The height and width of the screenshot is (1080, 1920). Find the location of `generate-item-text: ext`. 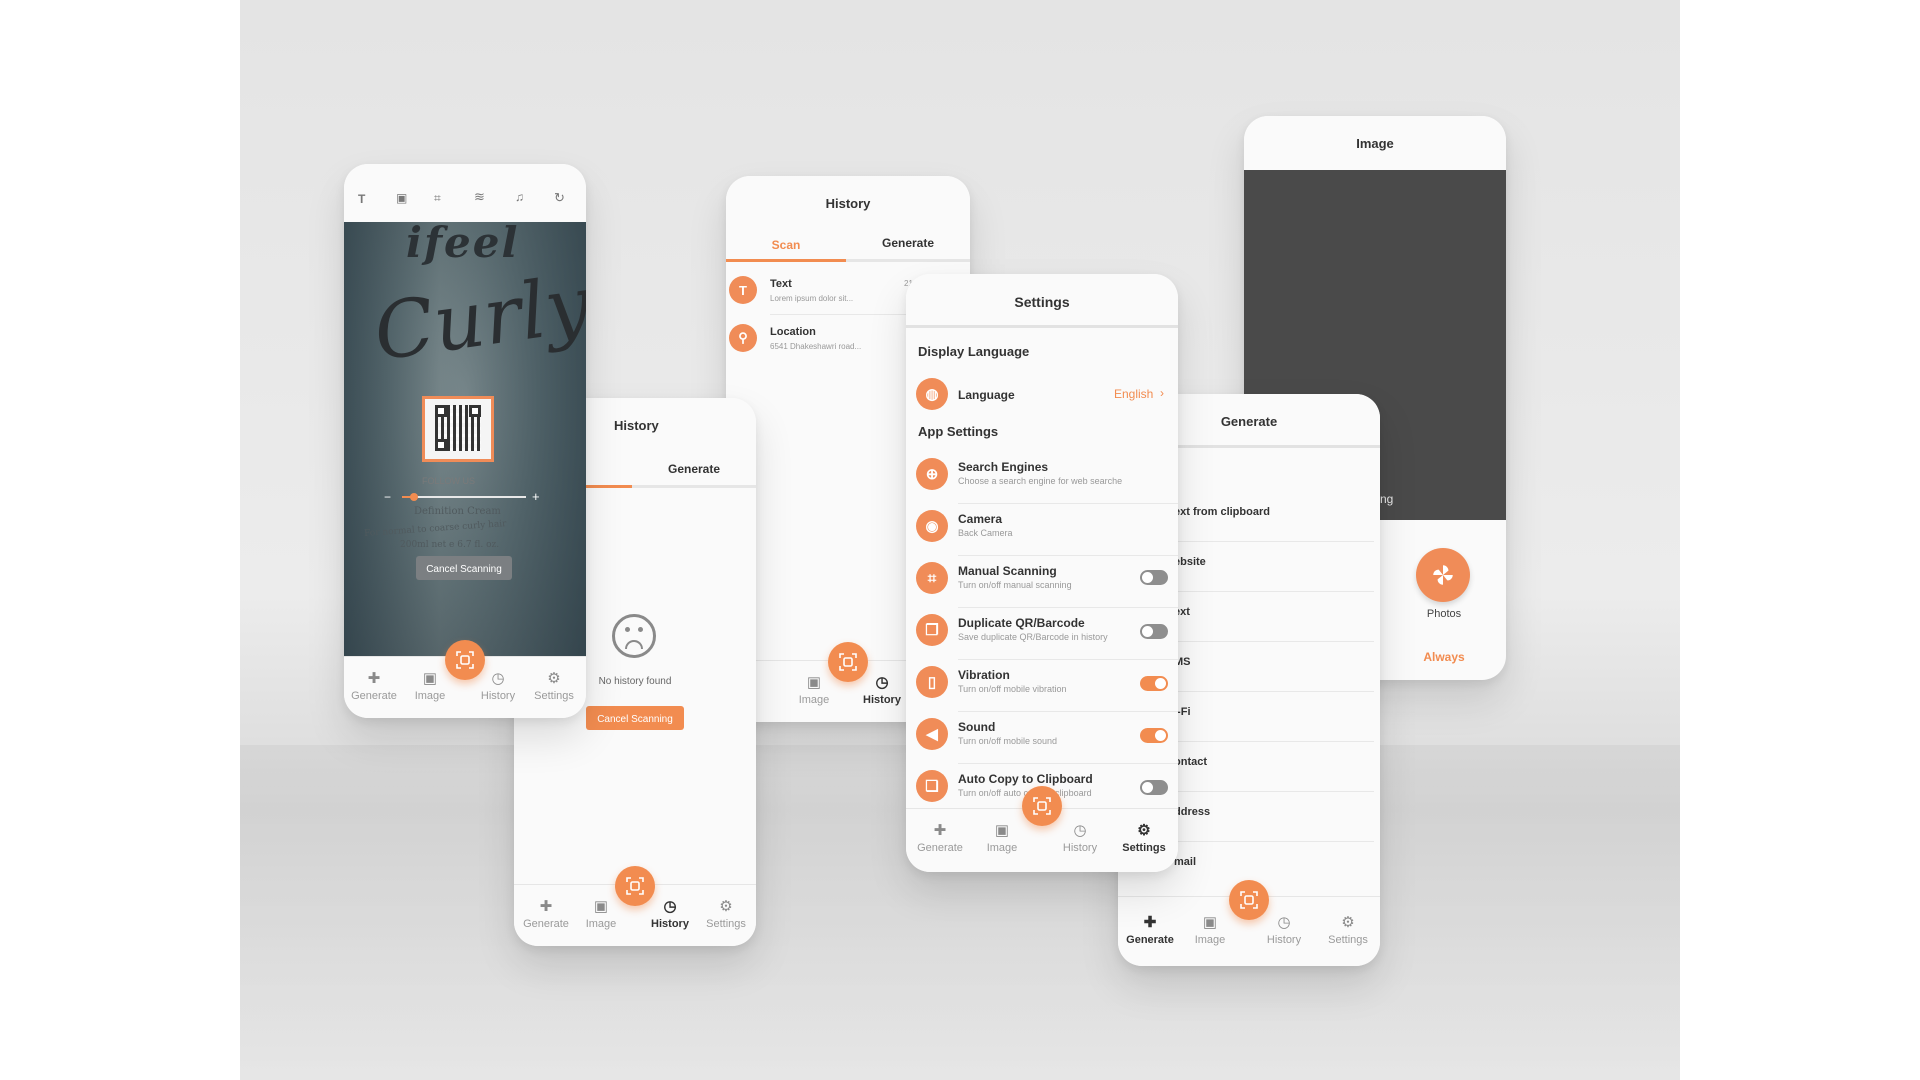

generate-item-text: ext is located at coordinates (1274, 622).